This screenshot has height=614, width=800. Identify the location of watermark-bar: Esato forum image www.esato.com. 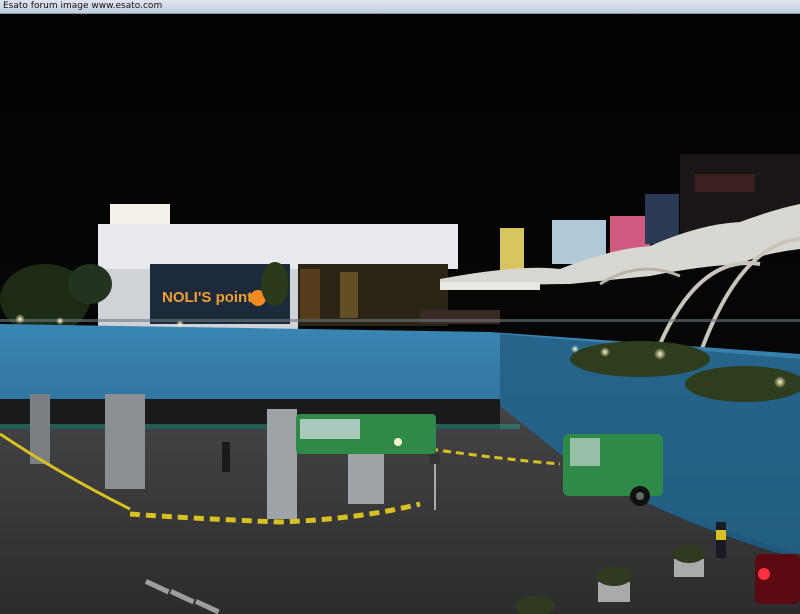
(400, 7).